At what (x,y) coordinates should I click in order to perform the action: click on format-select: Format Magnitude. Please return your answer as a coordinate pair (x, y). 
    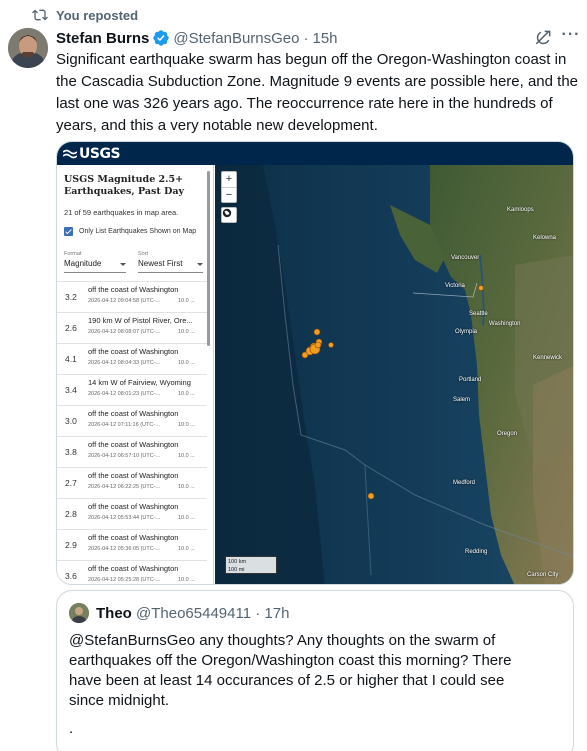
    Looking at the image, I should click on (95, 262).